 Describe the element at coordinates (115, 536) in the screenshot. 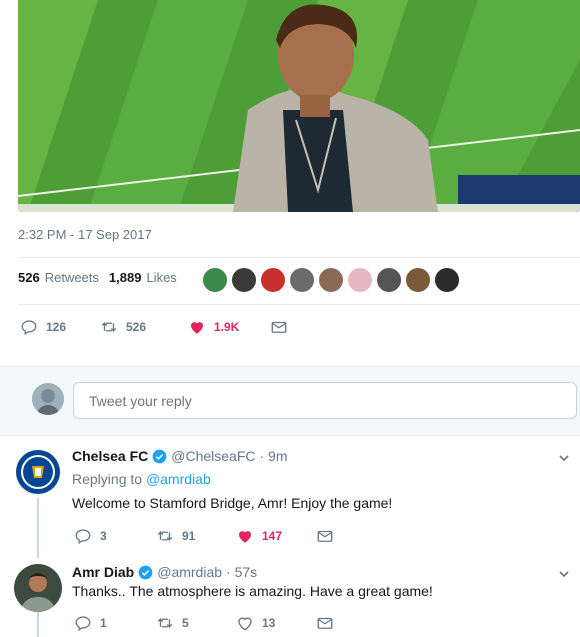

I see `reply-button: 3` at that location.